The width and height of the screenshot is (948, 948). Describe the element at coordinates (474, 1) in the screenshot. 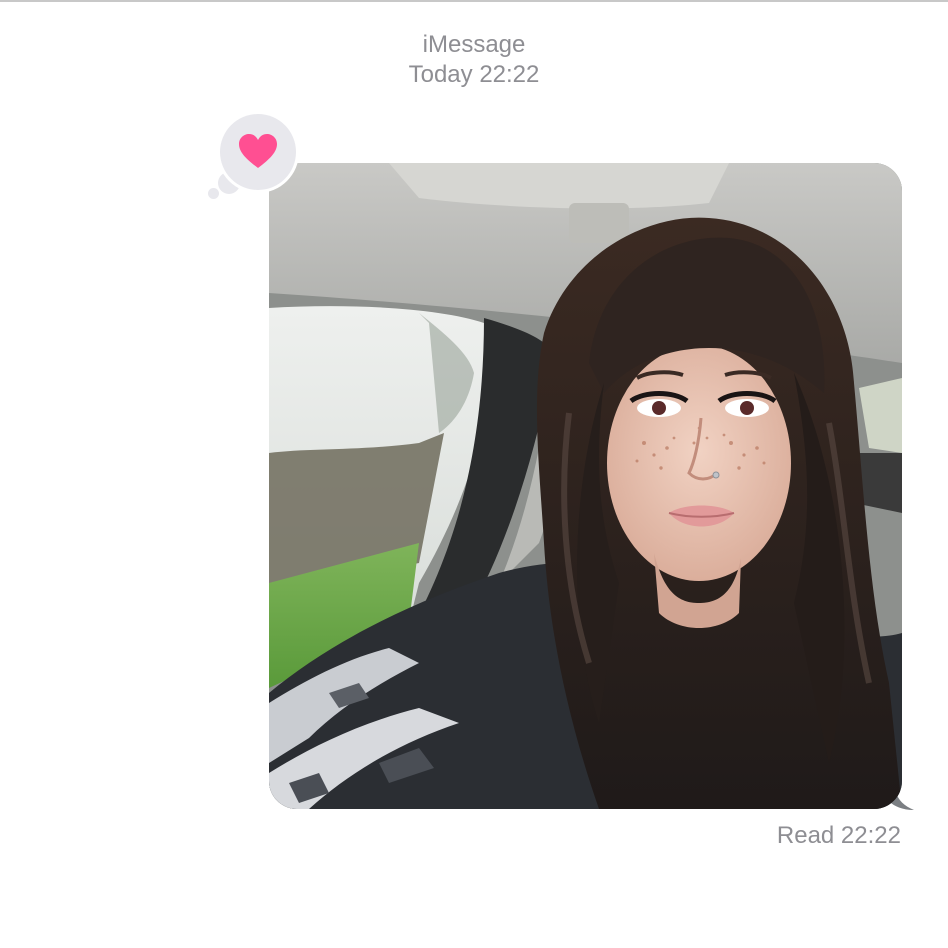

I see `top-divider` at that location.